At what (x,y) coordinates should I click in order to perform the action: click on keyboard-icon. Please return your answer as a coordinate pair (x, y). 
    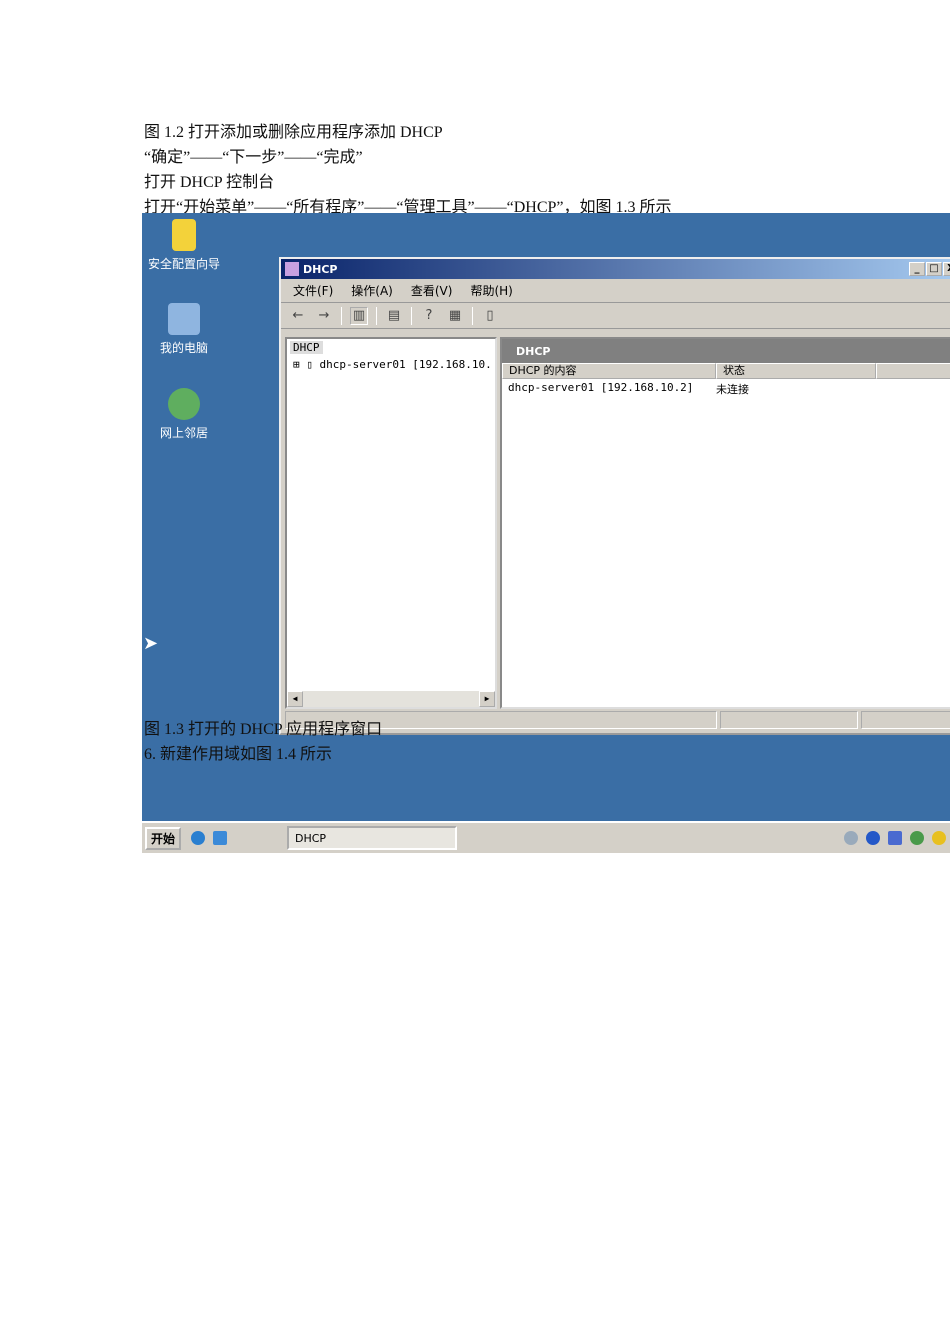
    Looking at the image, I should click on (851, 838).